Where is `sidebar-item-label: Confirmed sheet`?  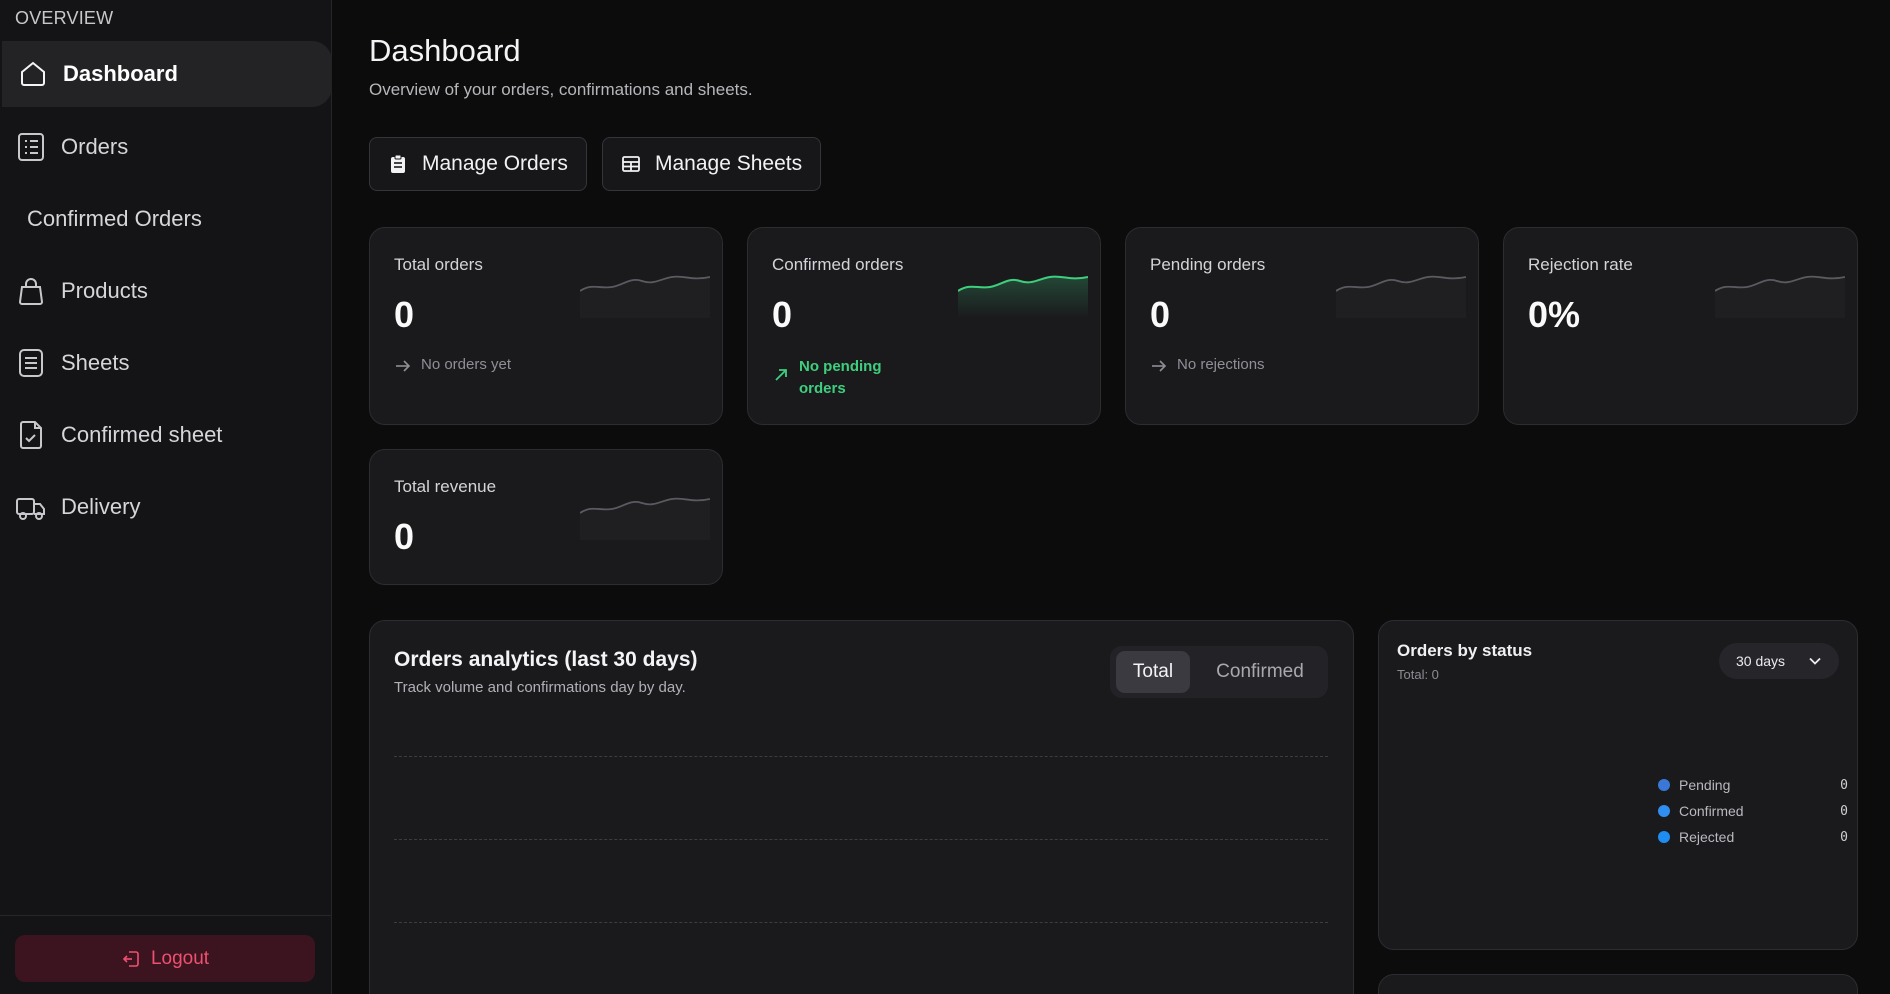 sidebar-item-label: Confirmed sheet is located at coordinates (142, 434).